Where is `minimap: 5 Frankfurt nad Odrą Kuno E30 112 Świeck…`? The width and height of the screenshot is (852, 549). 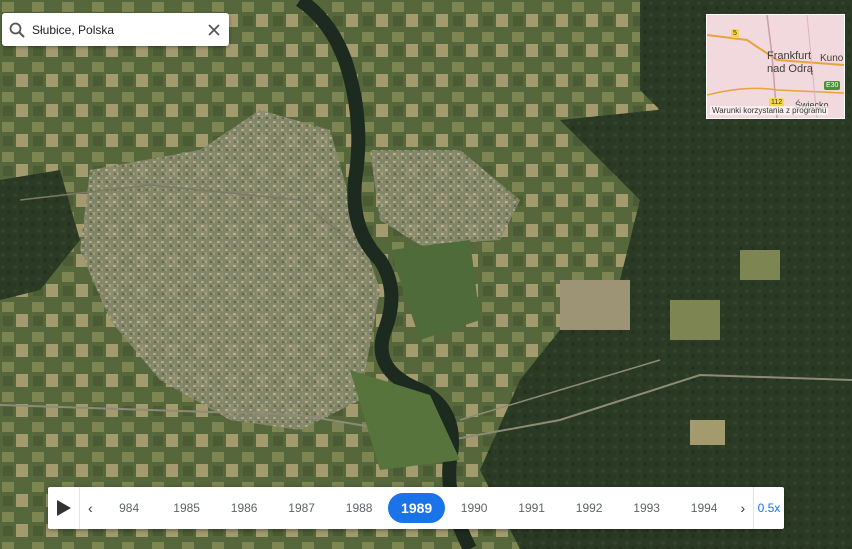
minimap: 5 Frankfurt nad Odrą Kuno E30 112 Świeck… is located at coordinates (775, 66).